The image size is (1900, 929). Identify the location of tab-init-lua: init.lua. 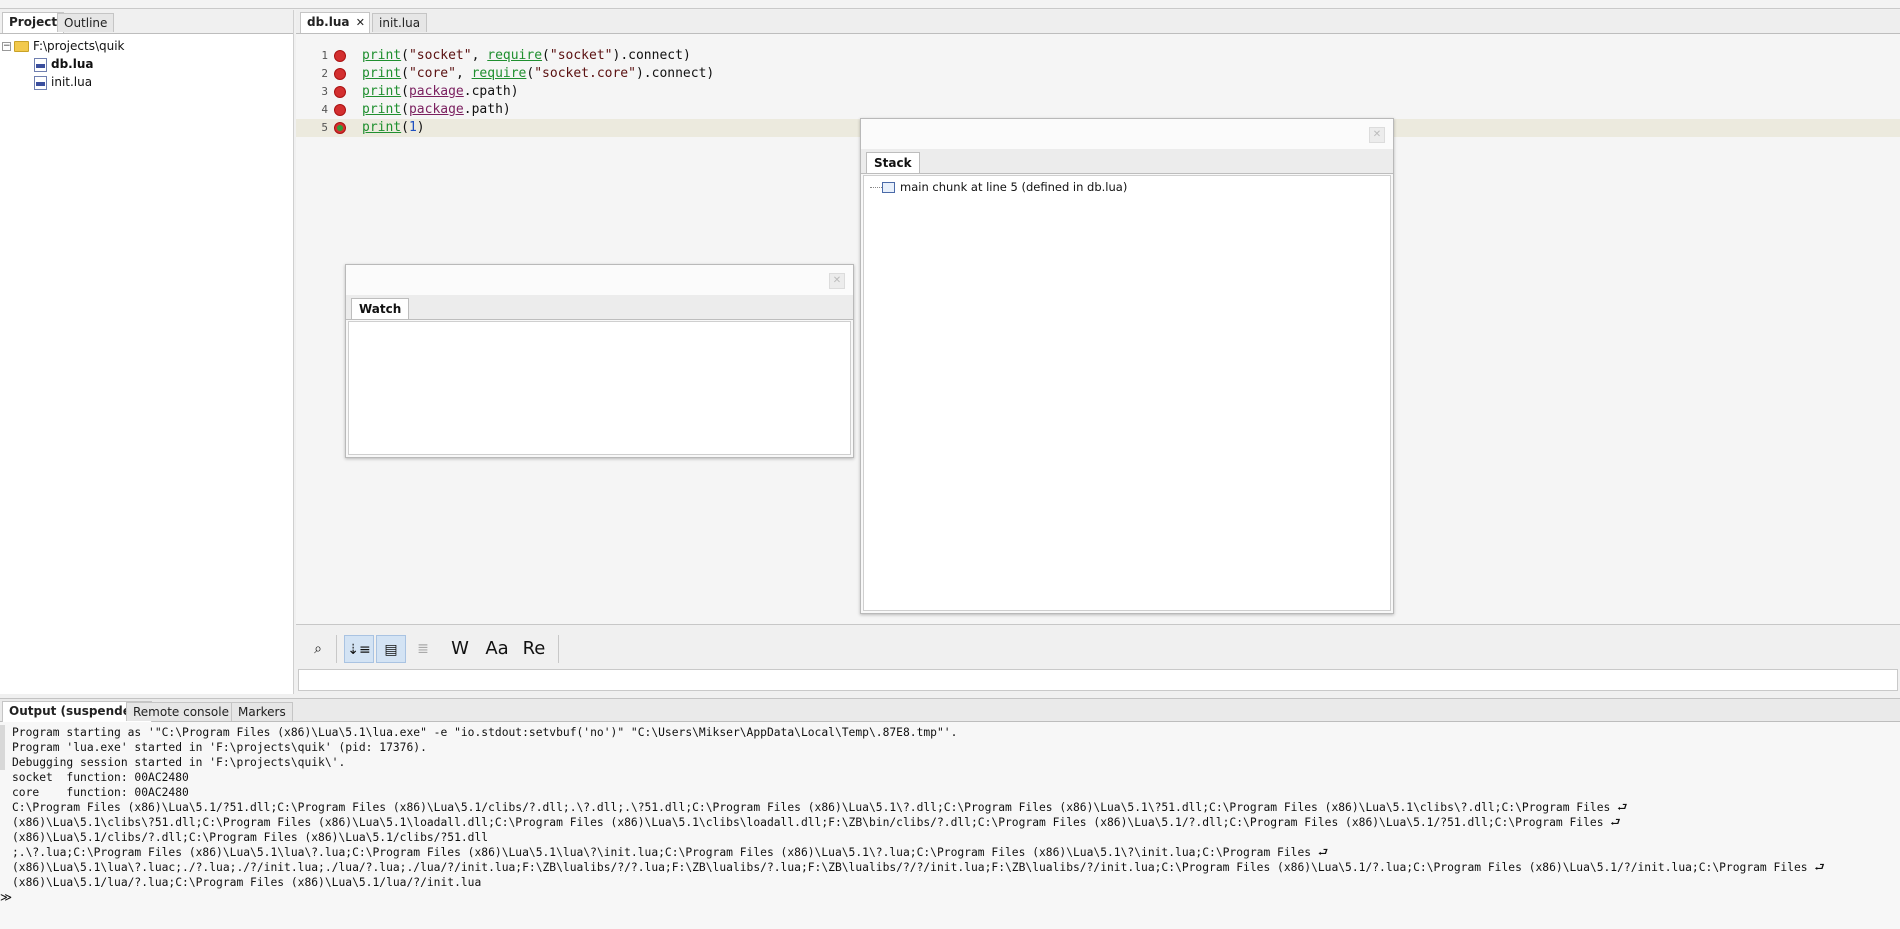
(400, 22).